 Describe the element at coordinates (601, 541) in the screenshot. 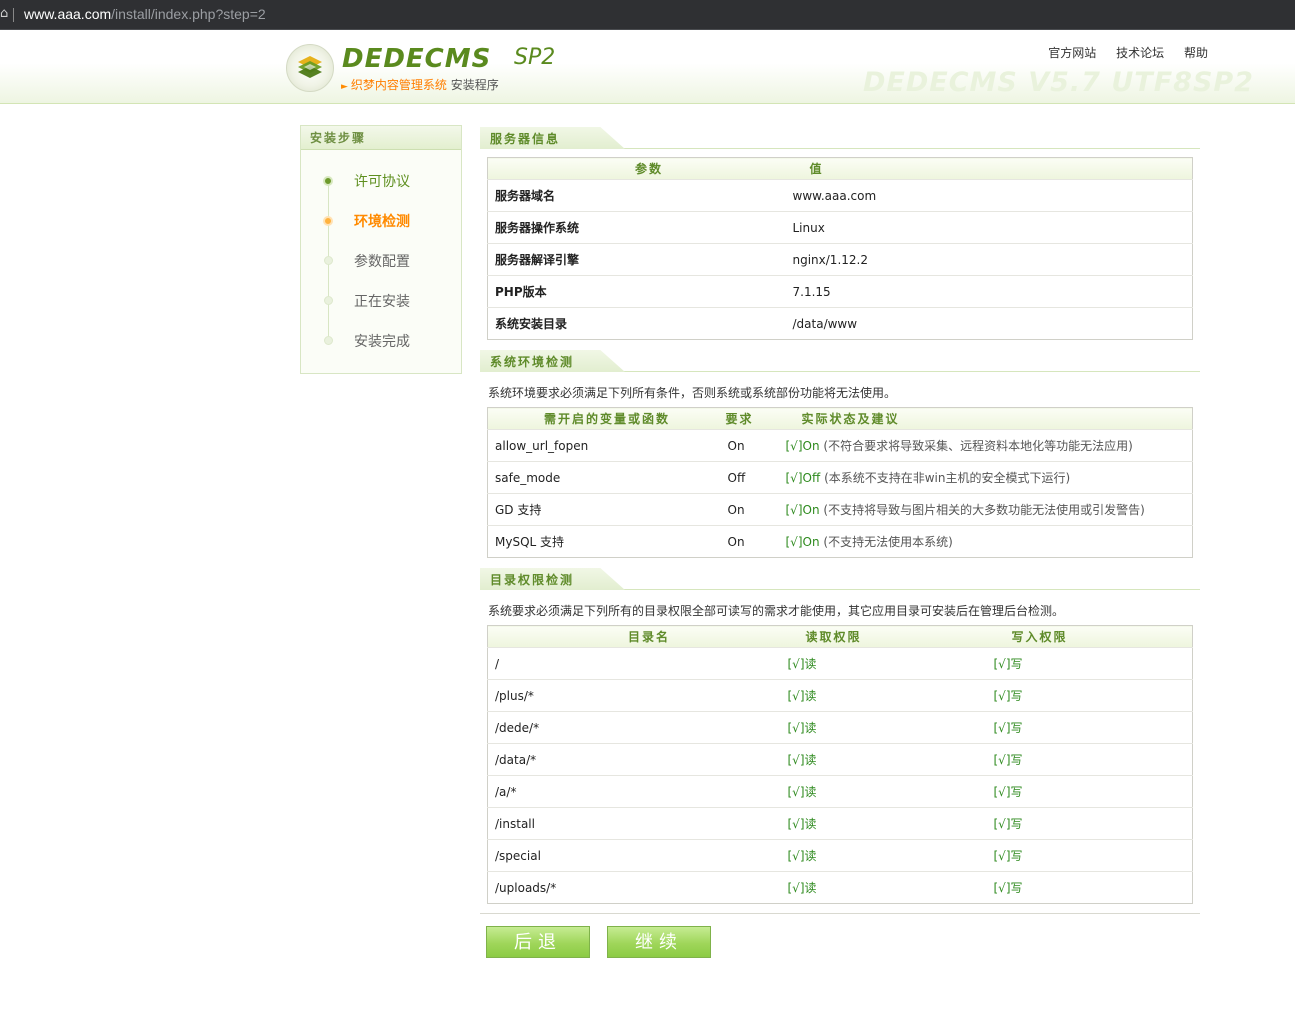

I see `var-name-cell: MySQL 支持` at that location.